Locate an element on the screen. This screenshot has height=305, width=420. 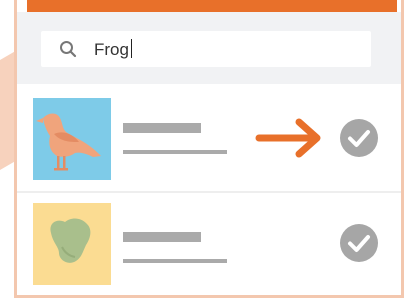
search-icon is located at coordinates (68, 49).